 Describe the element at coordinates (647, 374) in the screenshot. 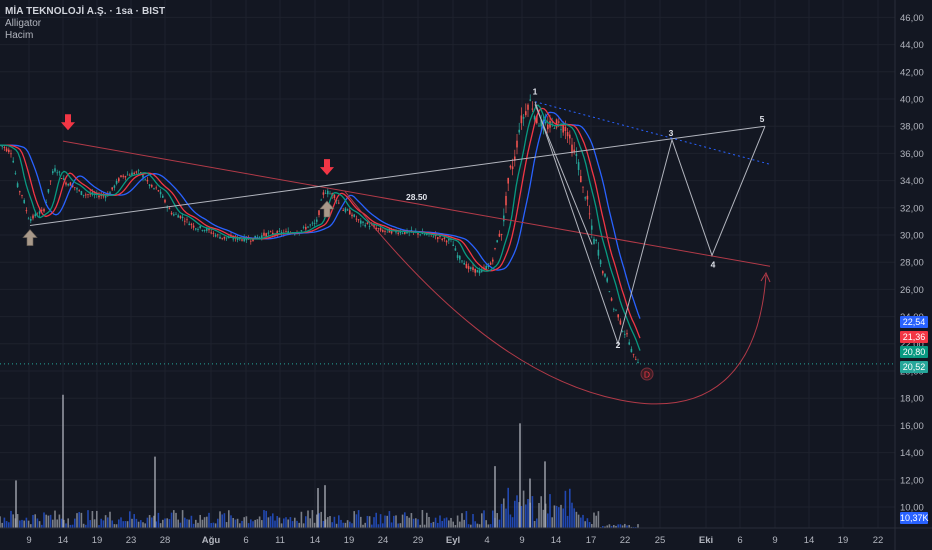

I see `dividend-marker: D` at that location.